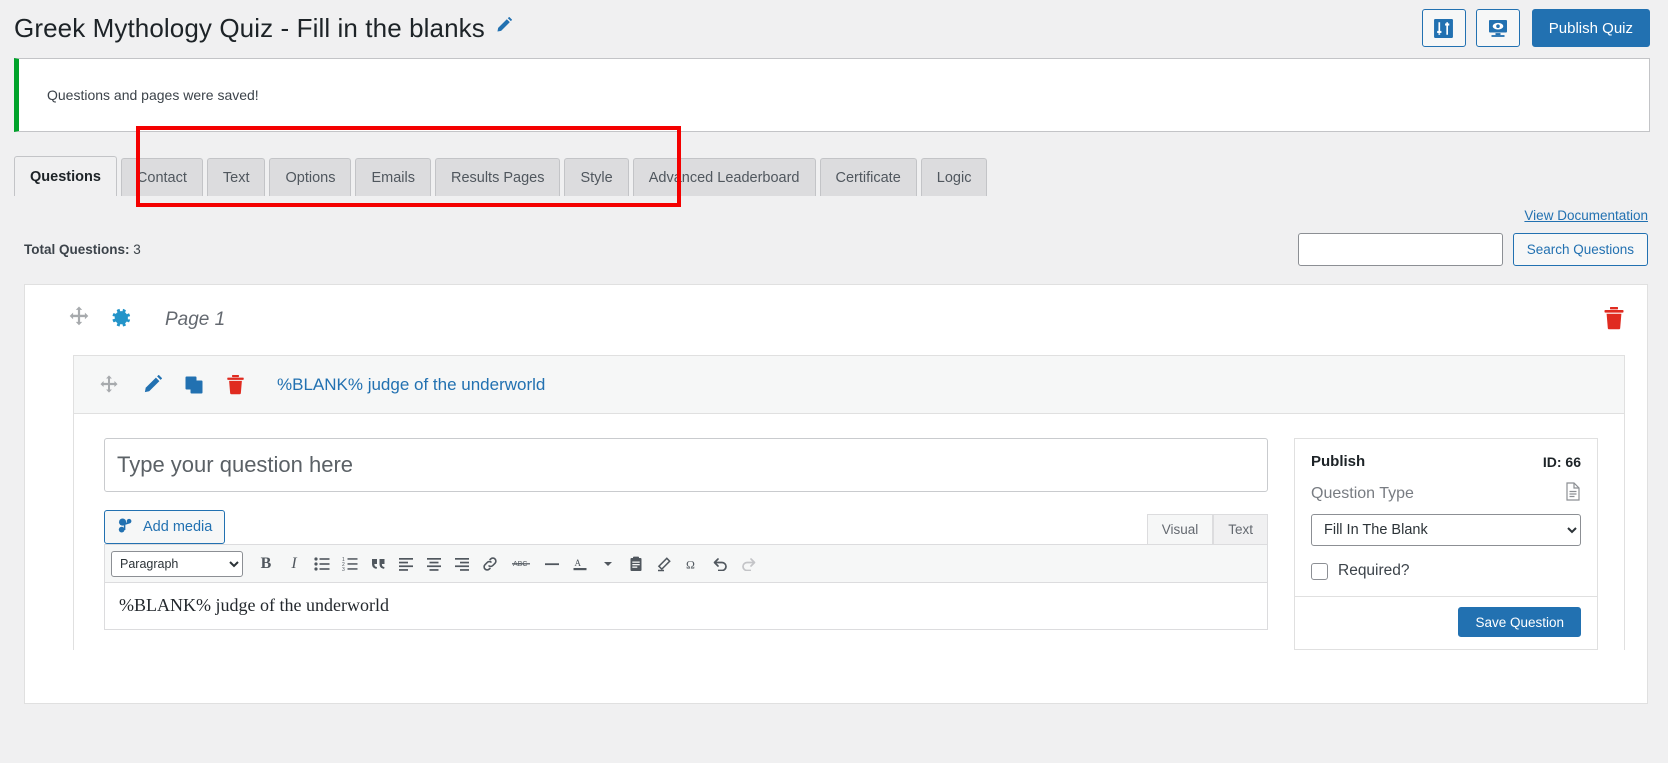 The image size is (1668, 763). I want to click on tab-certificate: Certificate, so click(868, 177).